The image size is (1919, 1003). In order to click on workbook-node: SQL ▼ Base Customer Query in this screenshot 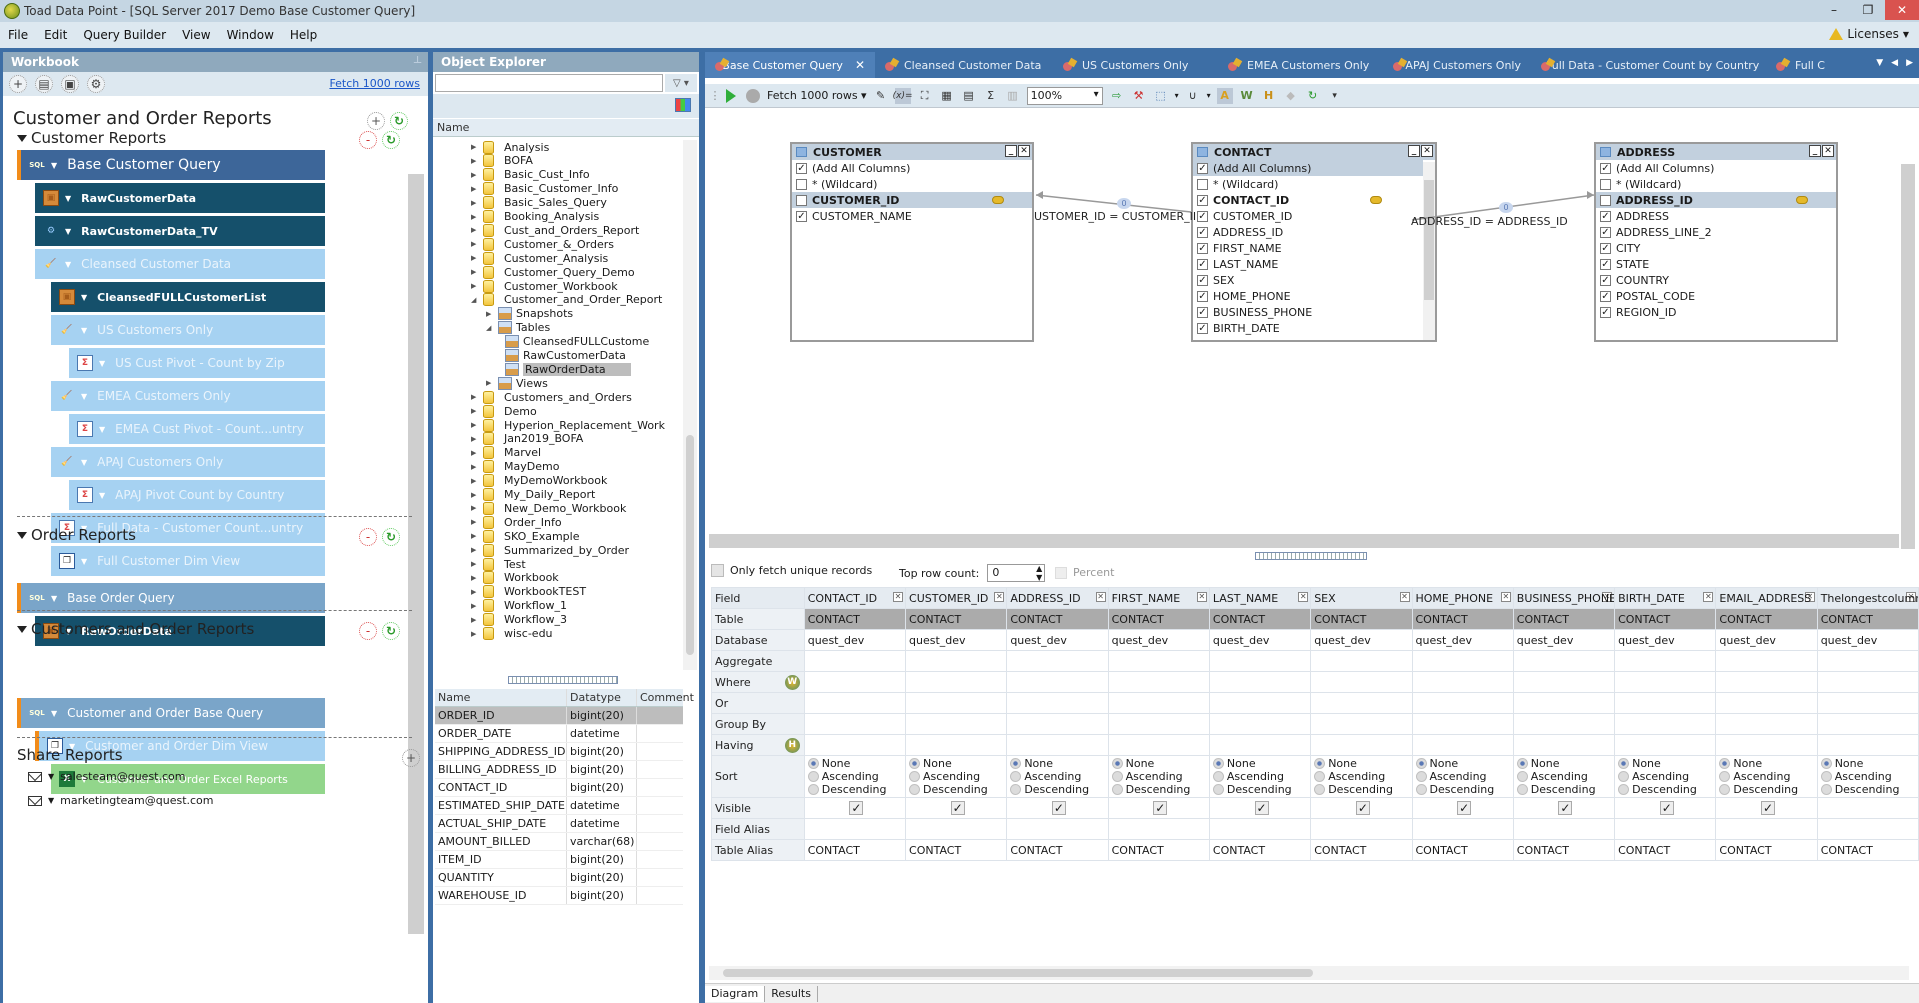, I will do `click(171, 165)`.